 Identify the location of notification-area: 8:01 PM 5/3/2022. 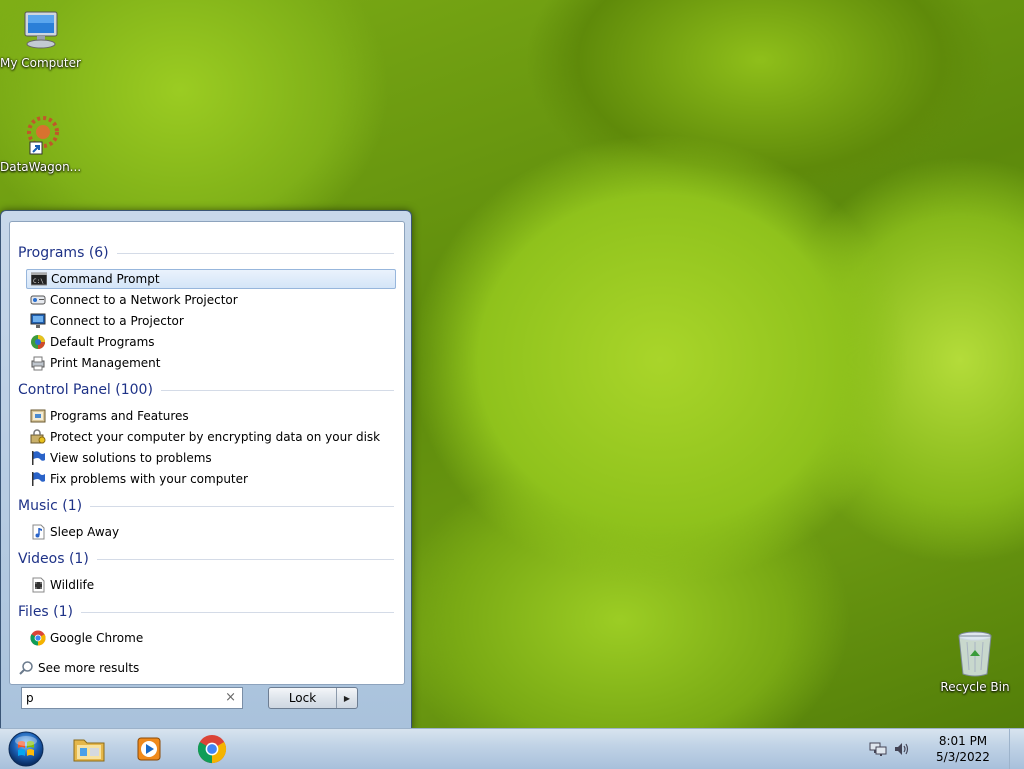
(946, 749).